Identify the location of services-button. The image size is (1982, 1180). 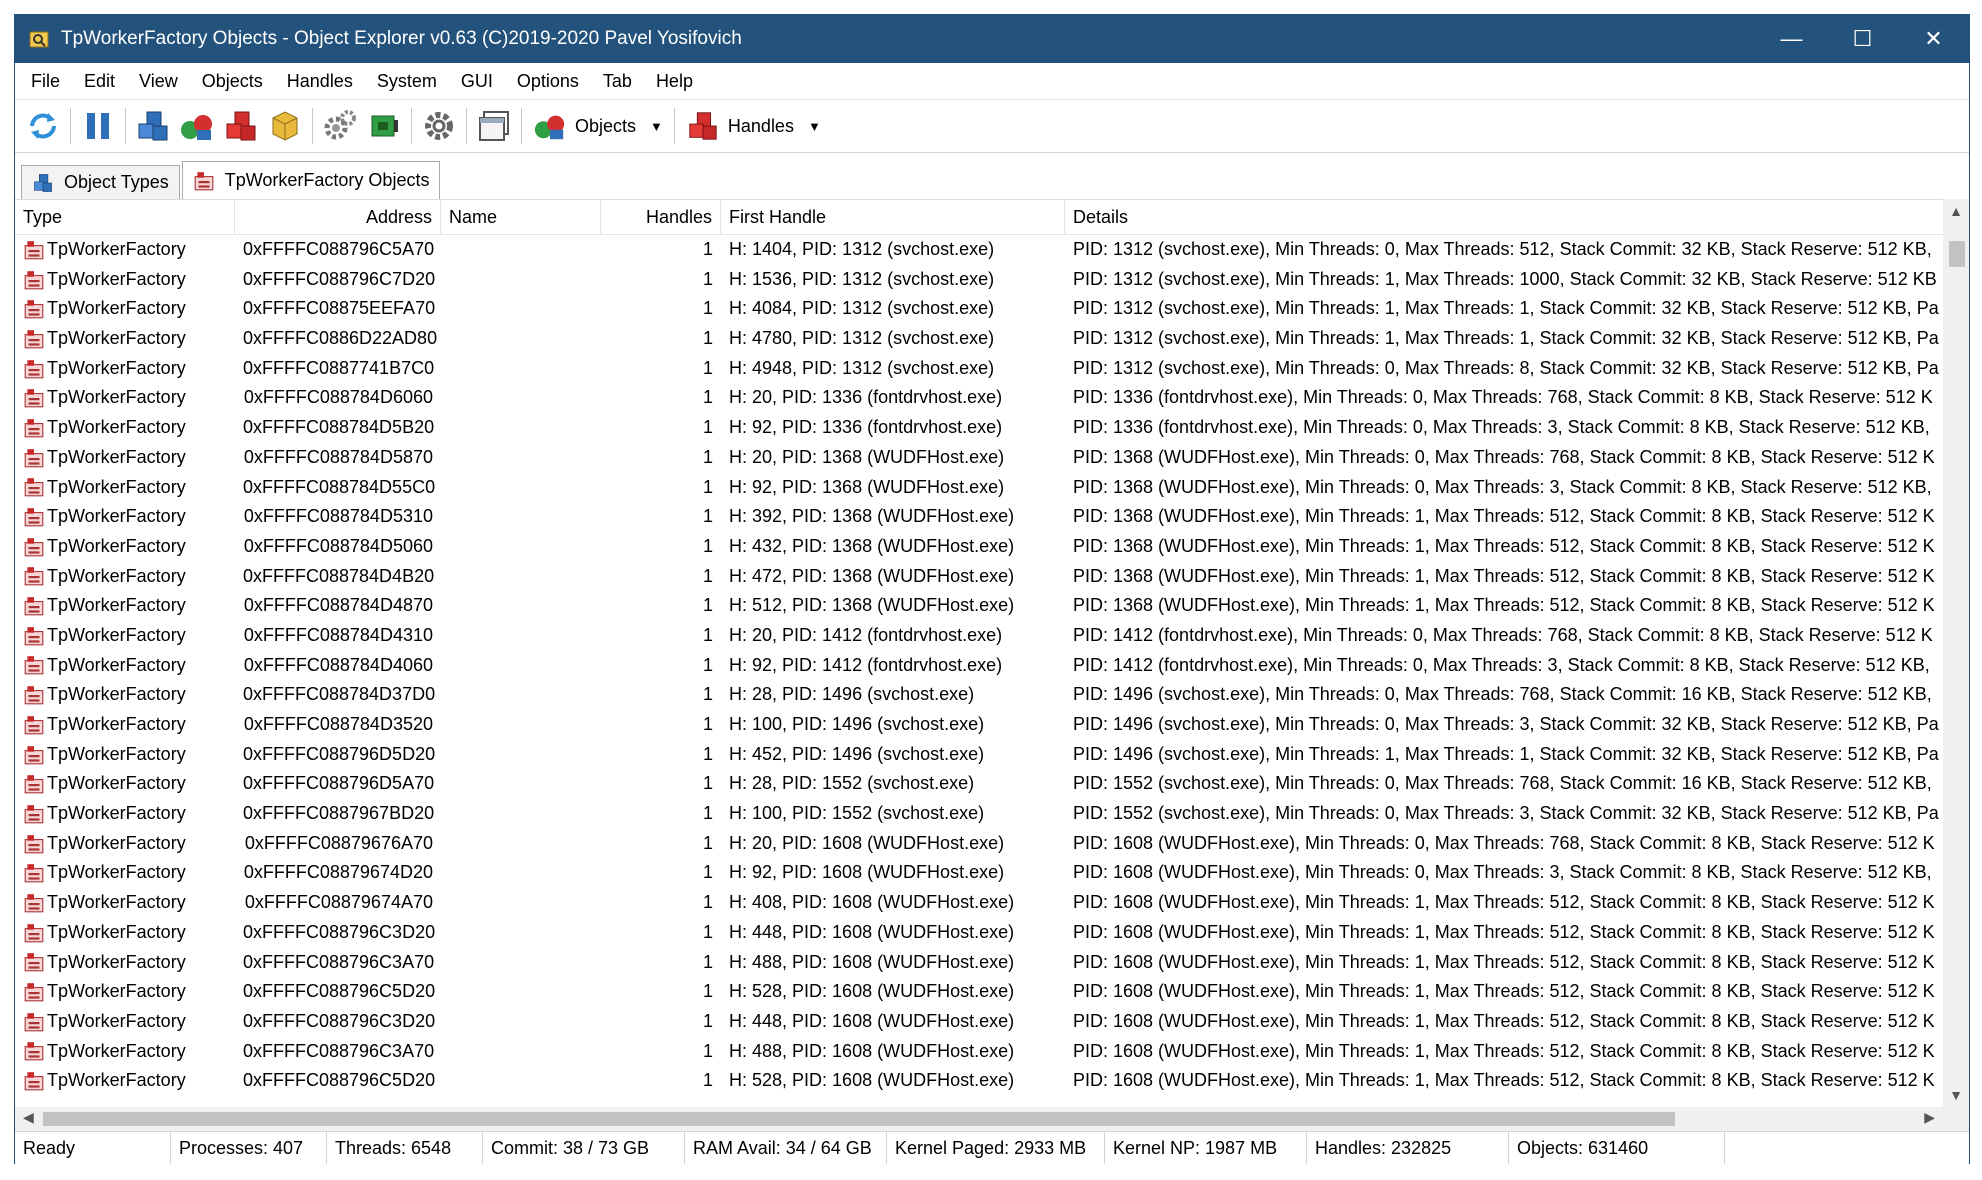
(340, 126).